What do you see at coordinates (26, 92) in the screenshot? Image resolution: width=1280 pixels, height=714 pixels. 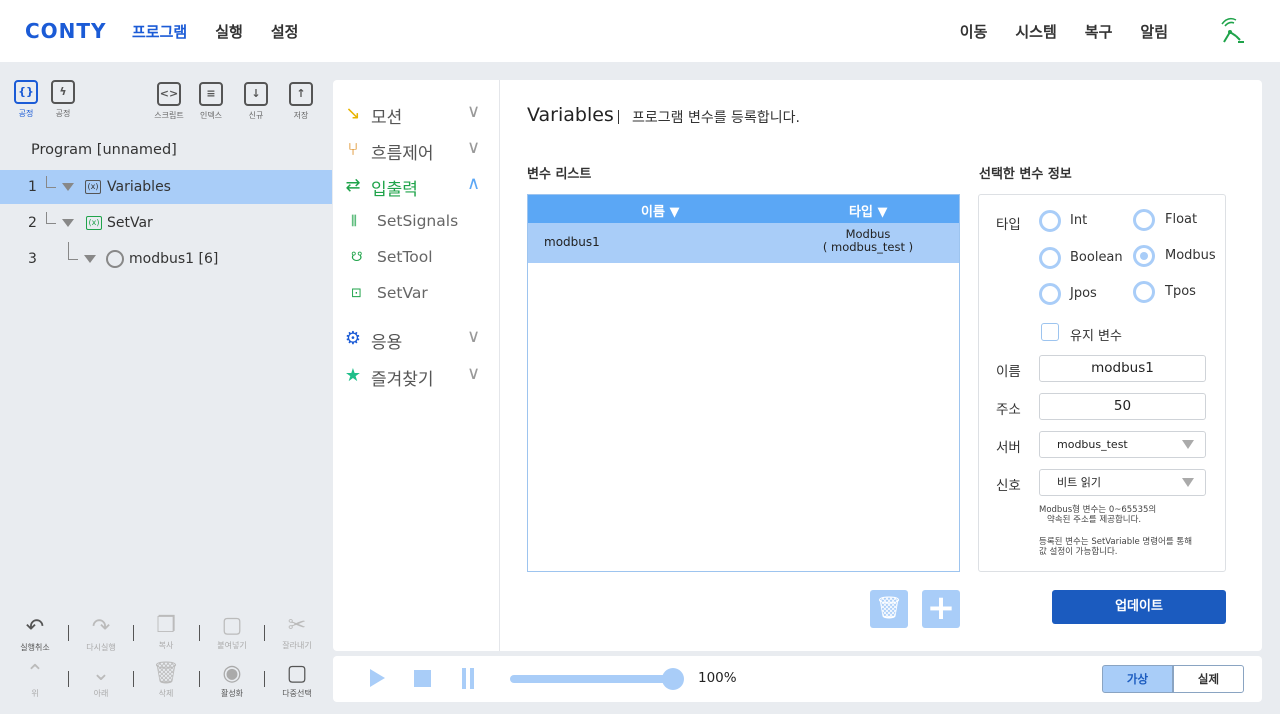 I see `code-braces-icon: {}` at bounding box center [26, 92].